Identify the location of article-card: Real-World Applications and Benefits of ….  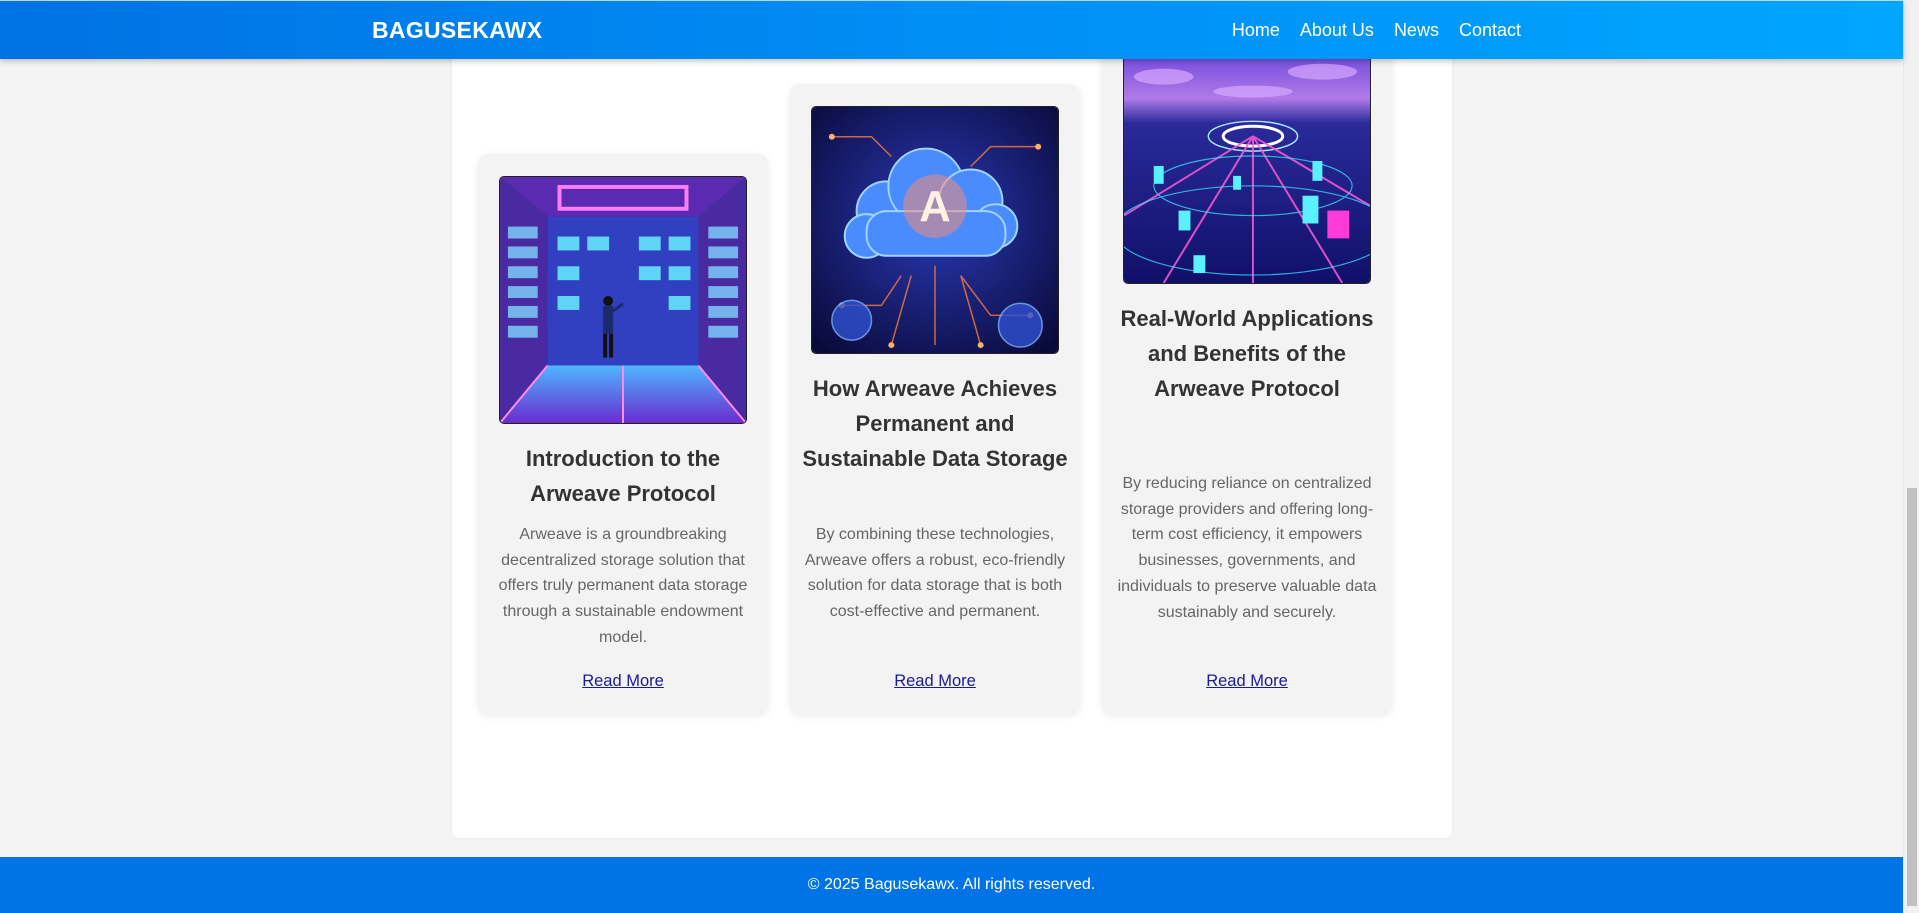
(1247, 364).